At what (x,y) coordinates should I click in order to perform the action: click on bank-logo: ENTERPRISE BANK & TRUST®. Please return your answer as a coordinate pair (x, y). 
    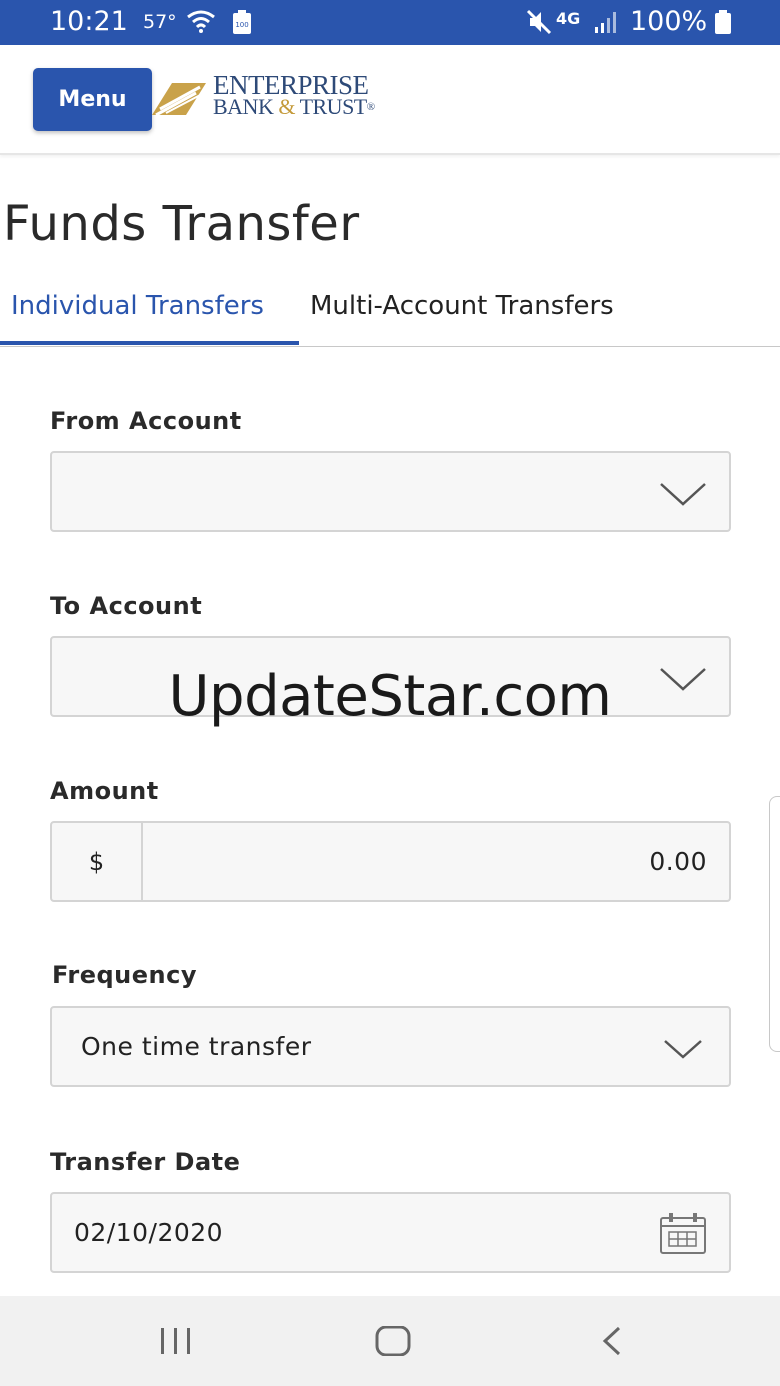
    Looking at the image, I should click on (294, 94).